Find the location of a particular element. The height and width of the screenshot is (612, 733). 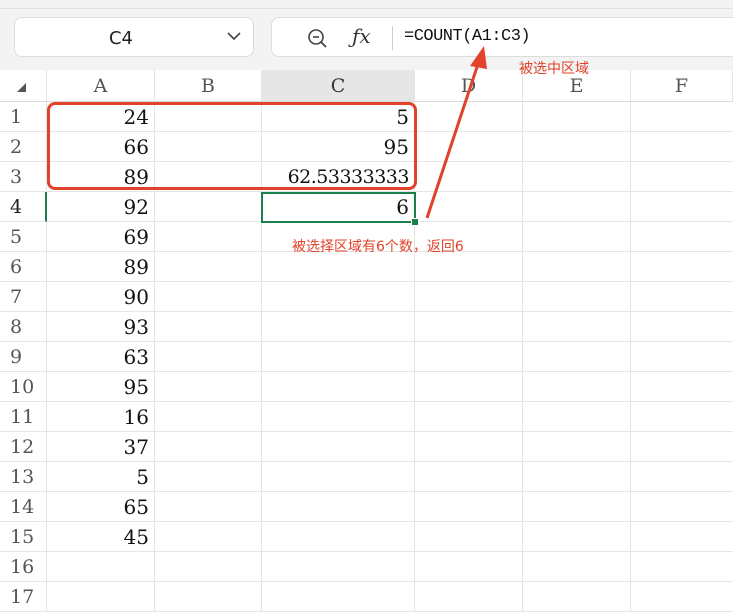

cell-a12: 37 is located at coordinates (101, 447).